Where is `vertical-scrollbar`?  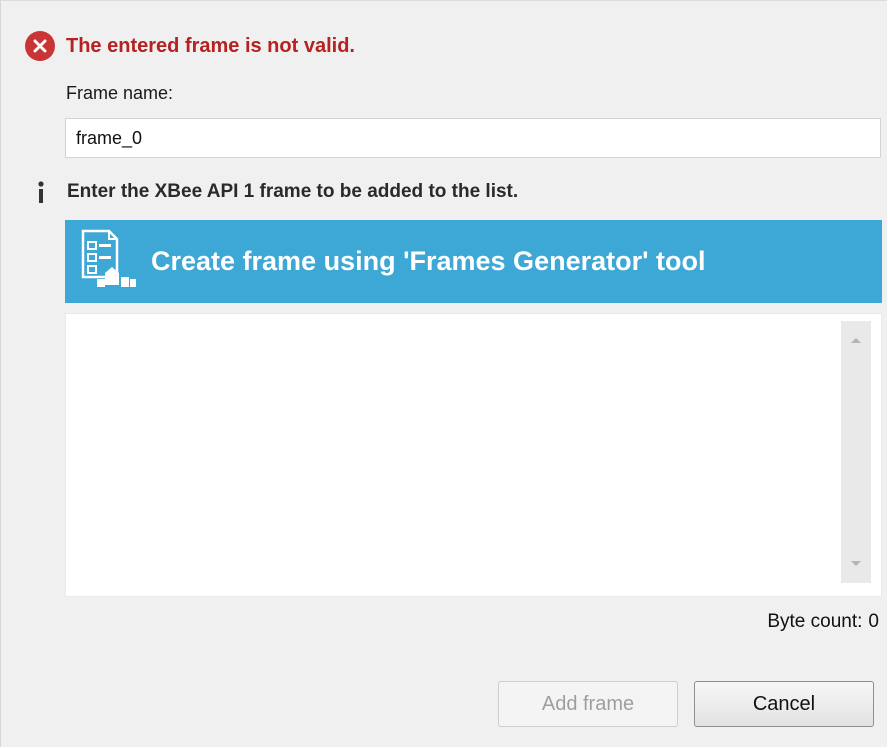
vertical-scrollbar is located at coordinates (856, 452).